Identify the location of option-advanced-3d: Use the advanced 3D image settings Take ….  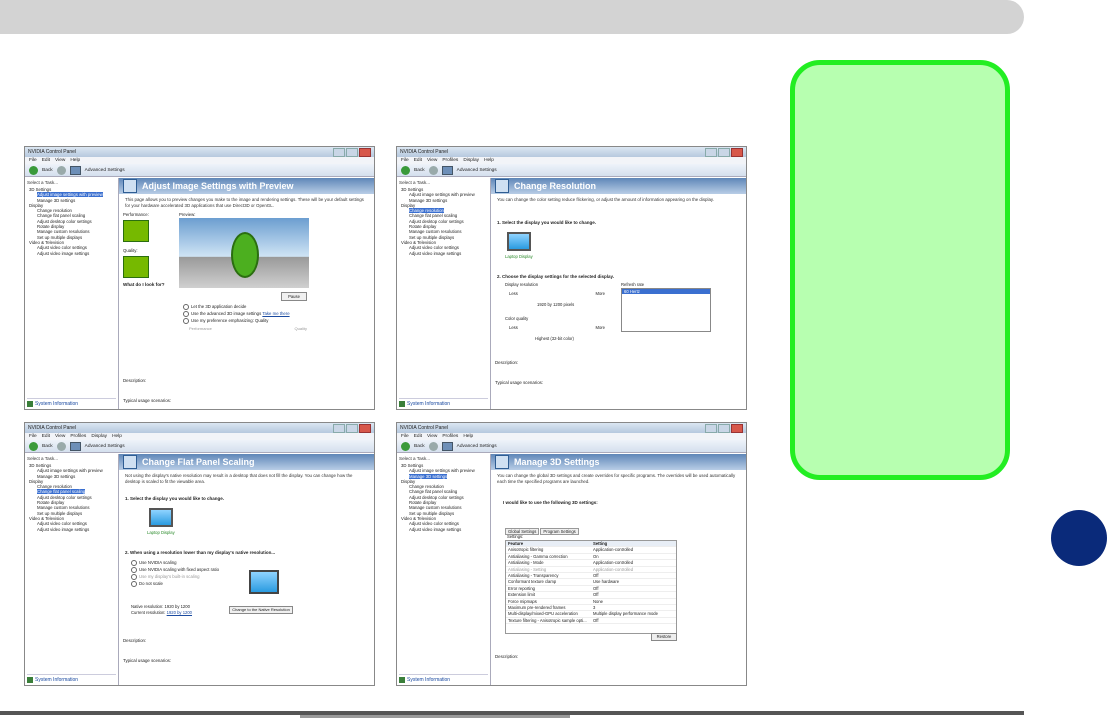
(236, 314).